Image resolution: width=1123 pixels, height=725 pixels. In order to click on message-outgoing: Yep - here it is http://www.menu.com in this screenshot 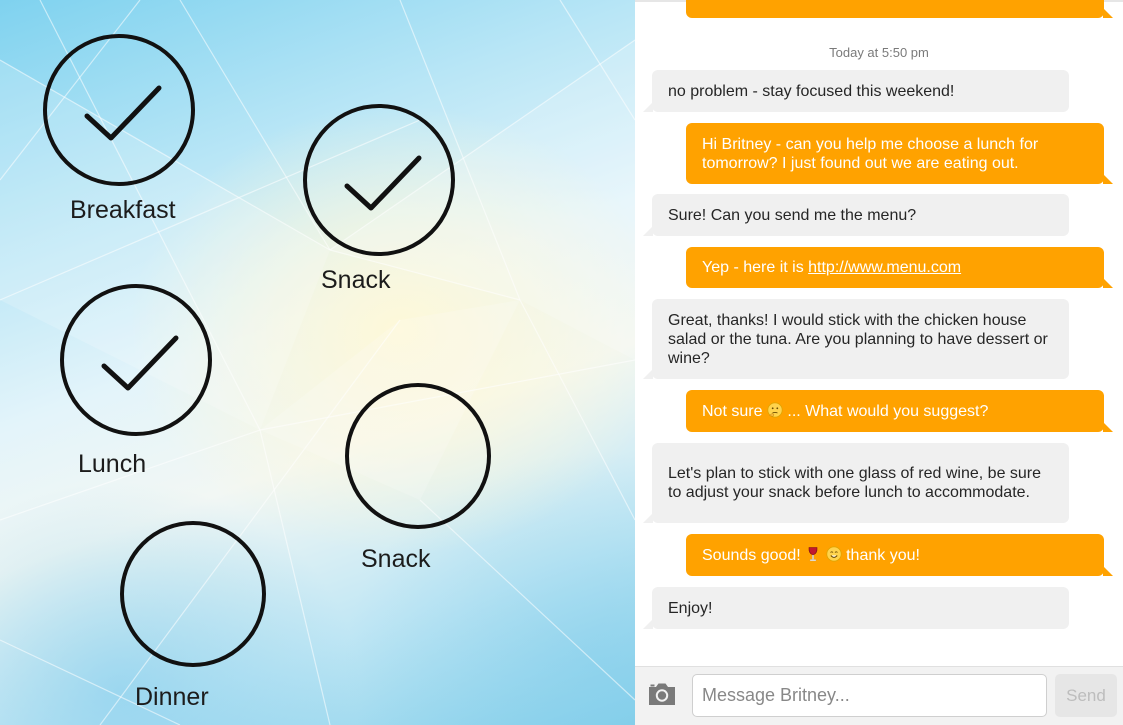, I will do `click(899, 267)`.